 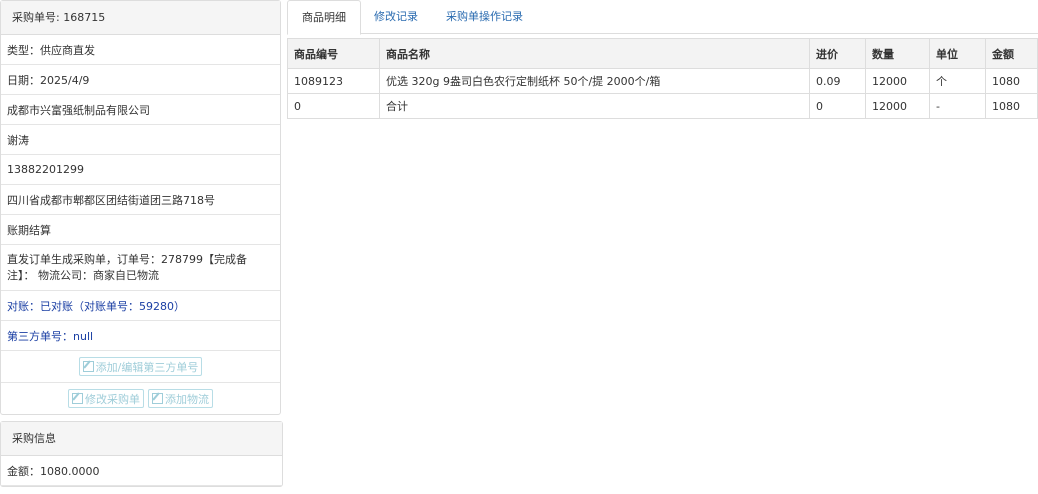 I want to click on col-unit: 单位, so click(x=957, y=53).